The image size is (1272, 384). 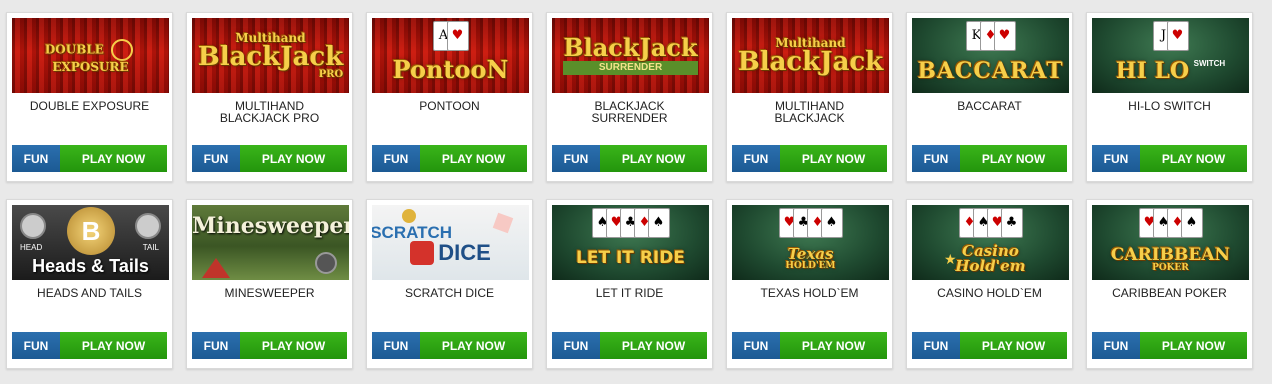 What do you see at coordinates (269, 284) in the screenshot?
I see `game-card-minesweeper: Minesweeper MINESWEEPER FUN PLAY NOW` at bounding box center [269, 284].